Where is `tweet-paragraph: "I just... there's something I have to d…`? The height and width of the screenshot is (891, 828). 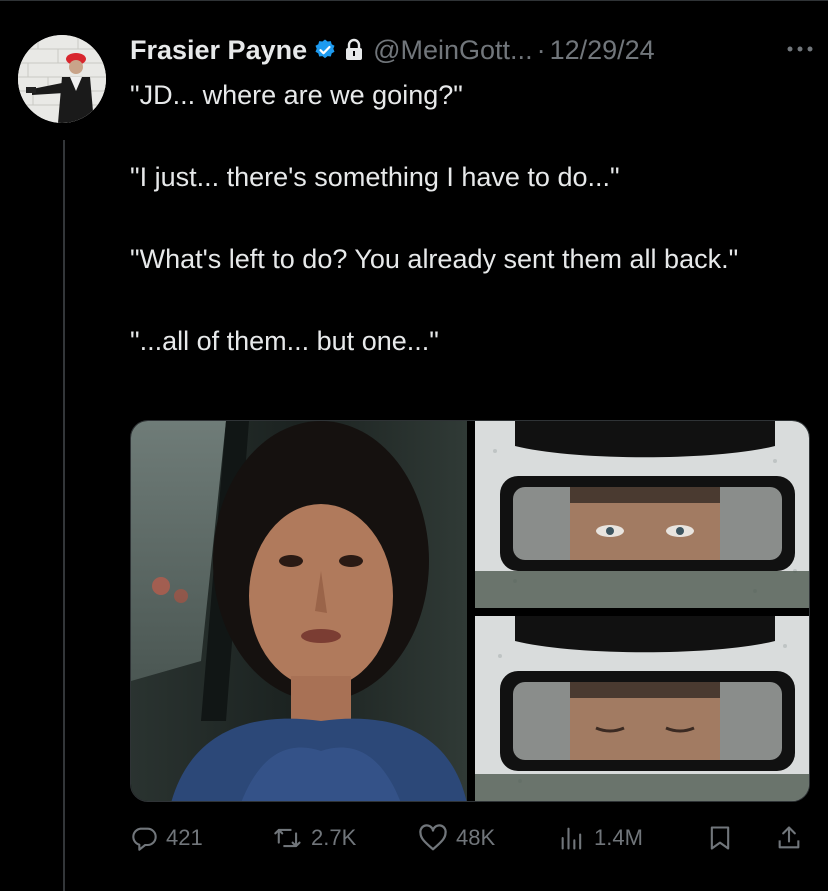
tweet-paragraph: "I just... there's something I have to d… is located at coordinates (375, 177).